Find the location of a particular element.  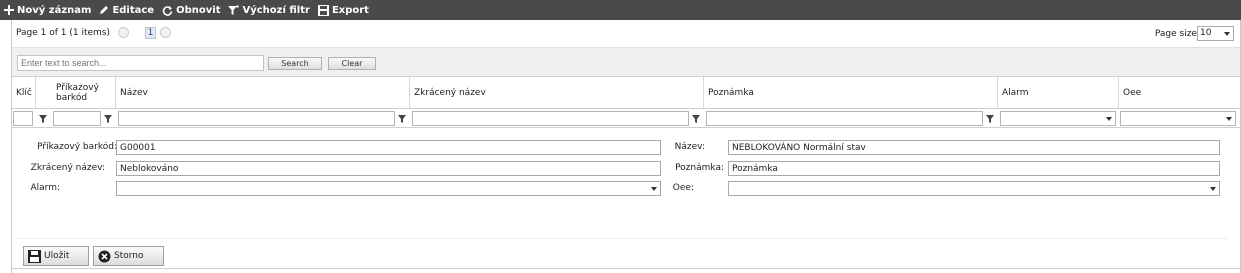

filter-name-input is located at coordinates (256, 118).